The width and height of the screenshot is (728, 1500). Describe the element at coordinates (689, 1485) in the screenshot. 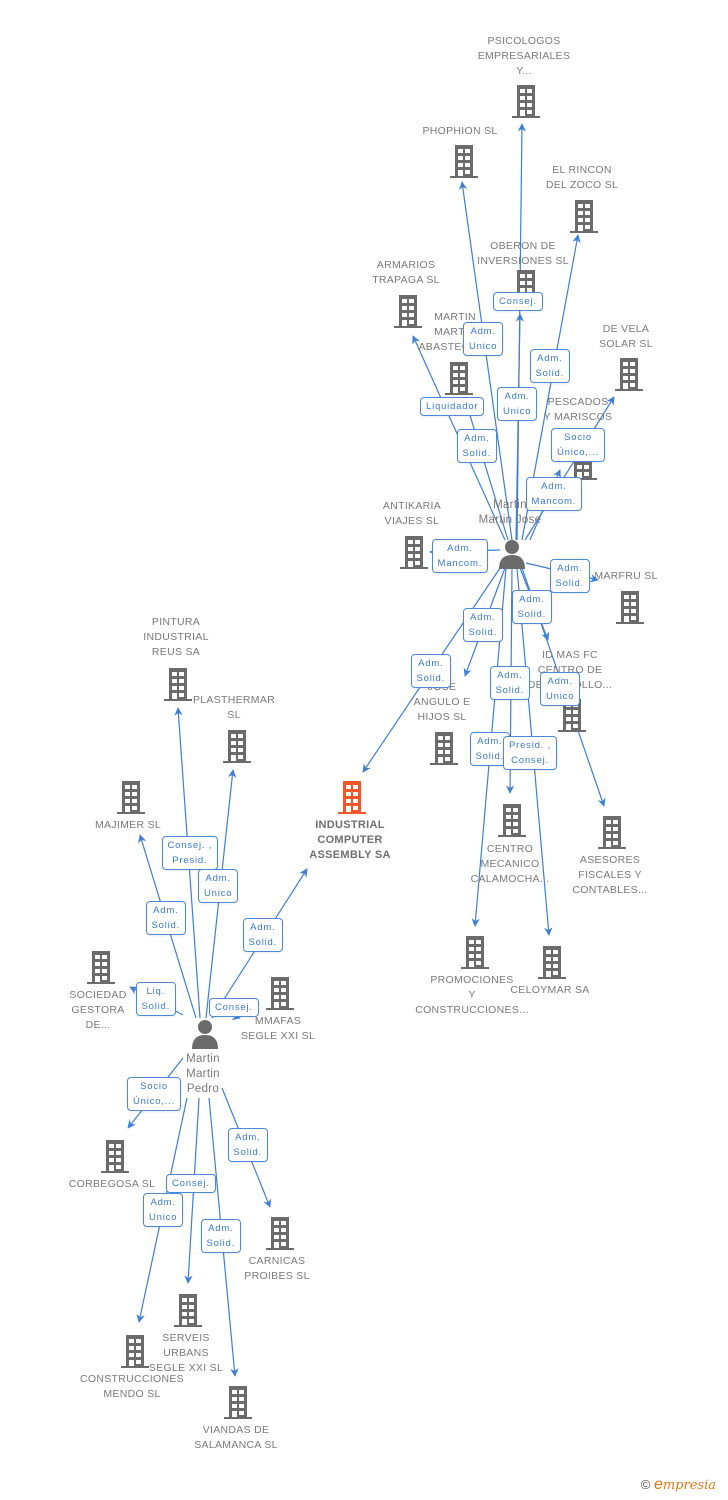

I see `empresia-logo-text: mpresia` at that location.